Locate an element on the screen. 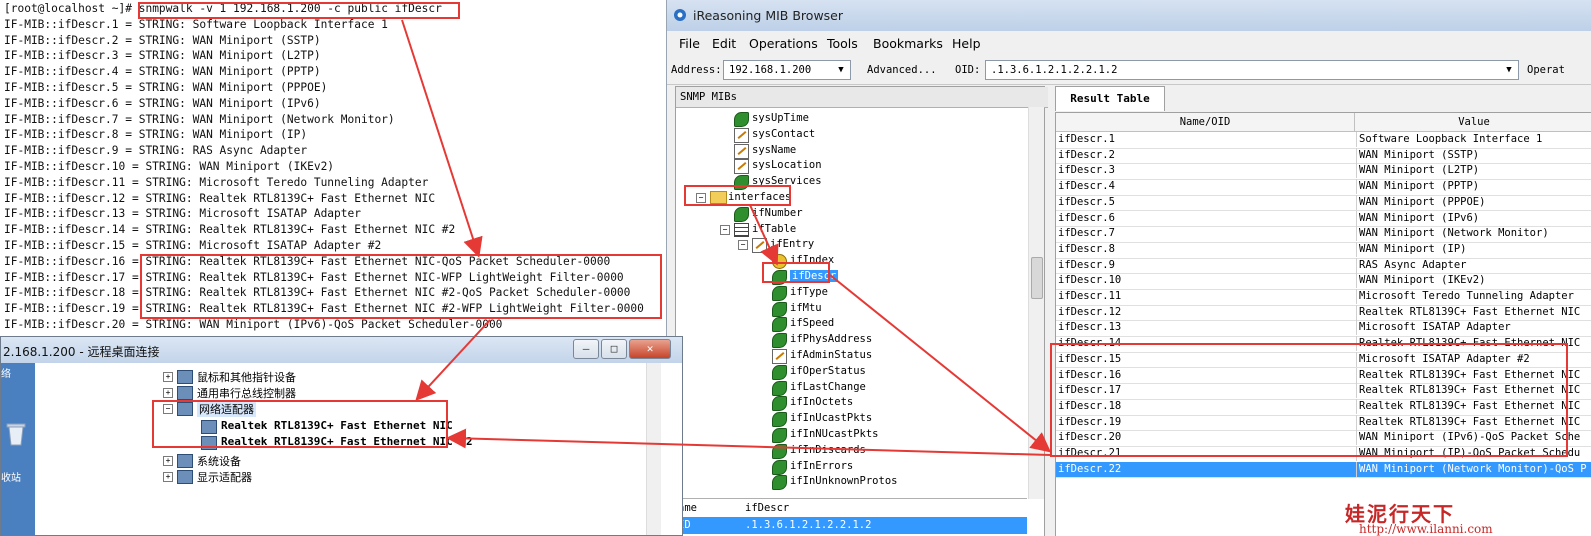 The height and width of the screenshot is (536, 1591). tab-result-table: Result Table is located at coordinates (1110, 98).